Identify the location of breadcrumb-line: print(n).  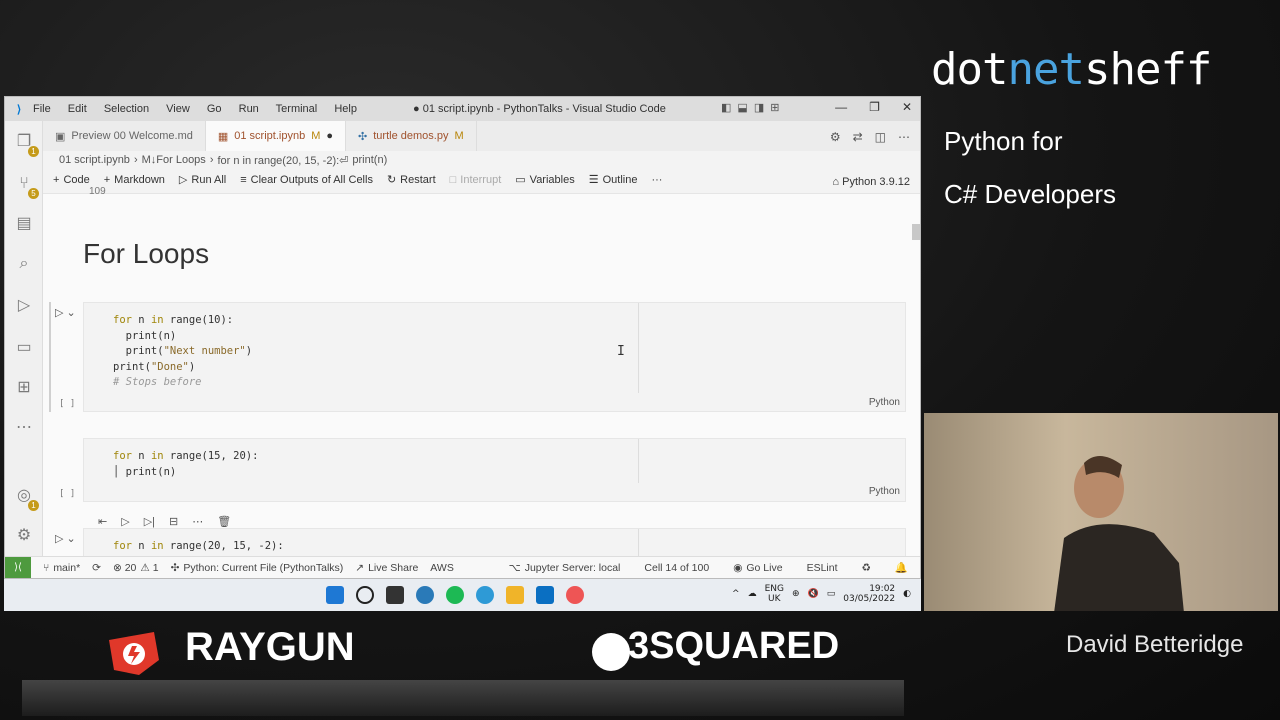
(369, 160).